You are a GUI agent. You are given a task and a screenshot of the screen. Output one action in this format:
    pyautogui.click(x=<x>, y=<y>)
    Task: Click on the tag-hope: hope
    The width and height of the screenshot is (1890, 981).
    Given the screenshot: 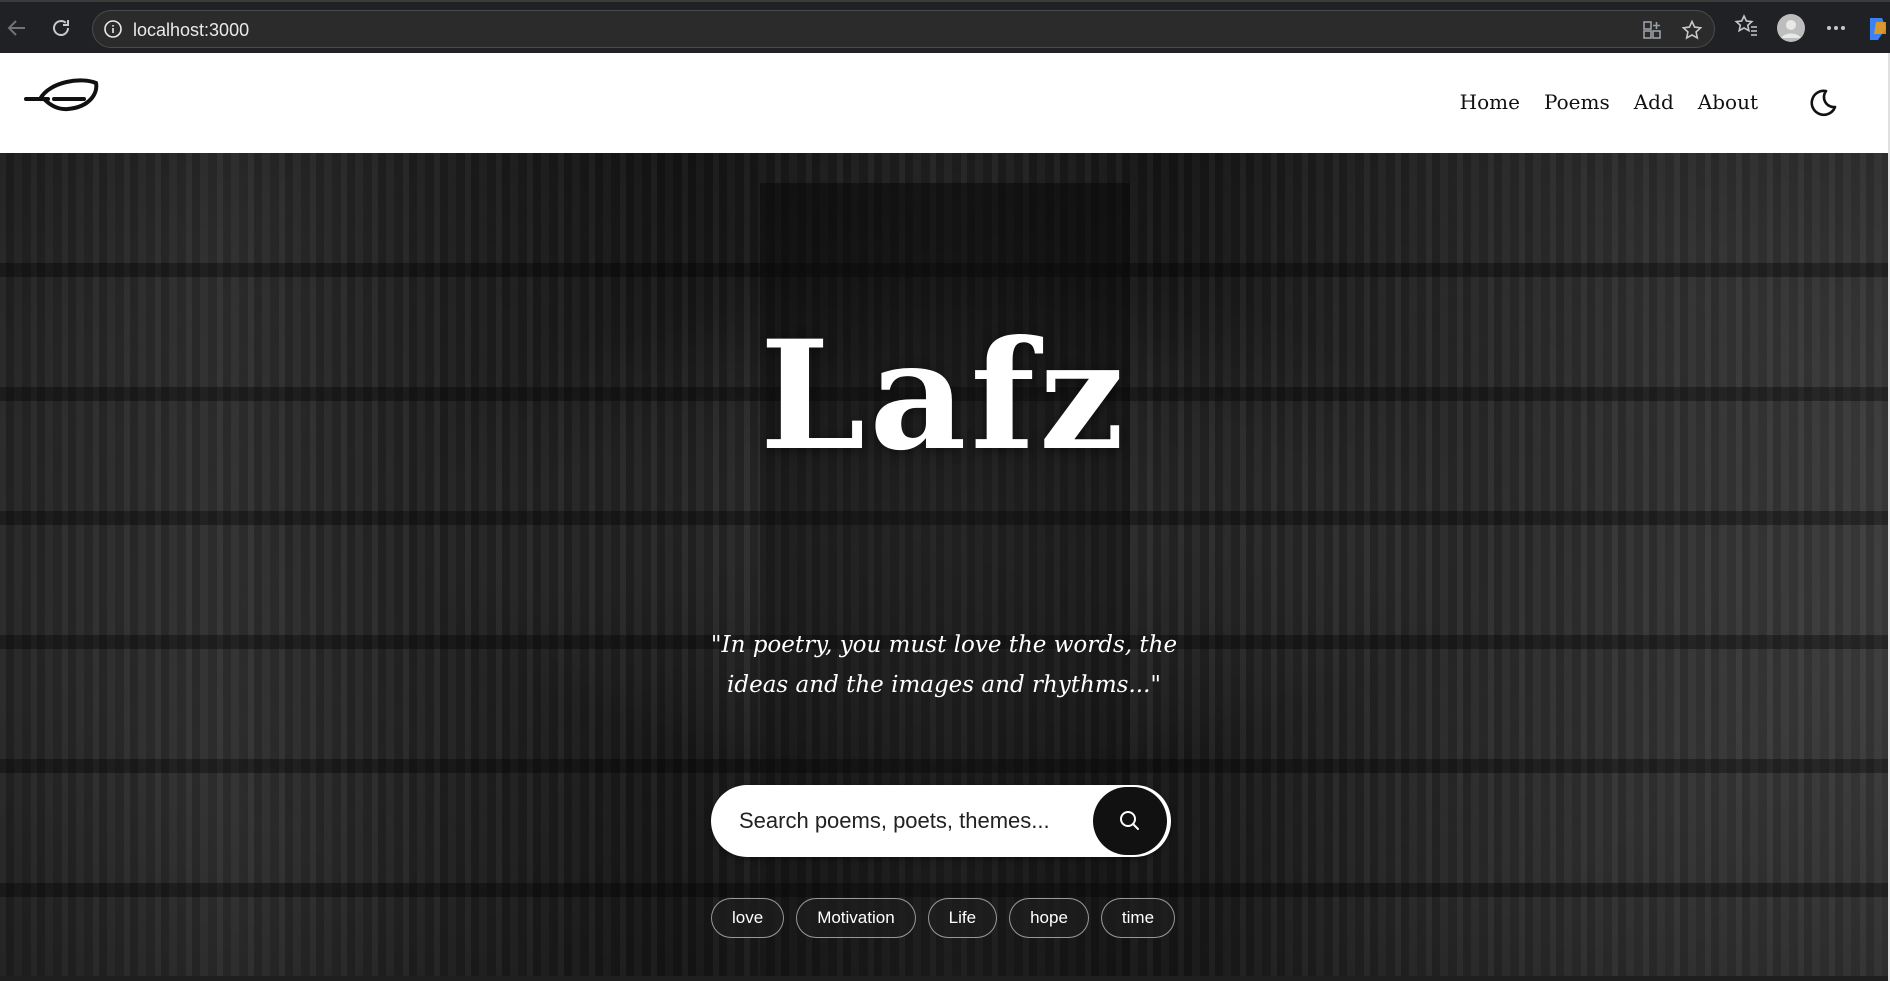 What is the action you would take?
    pyautogui.click(x=1049, y=918)
    